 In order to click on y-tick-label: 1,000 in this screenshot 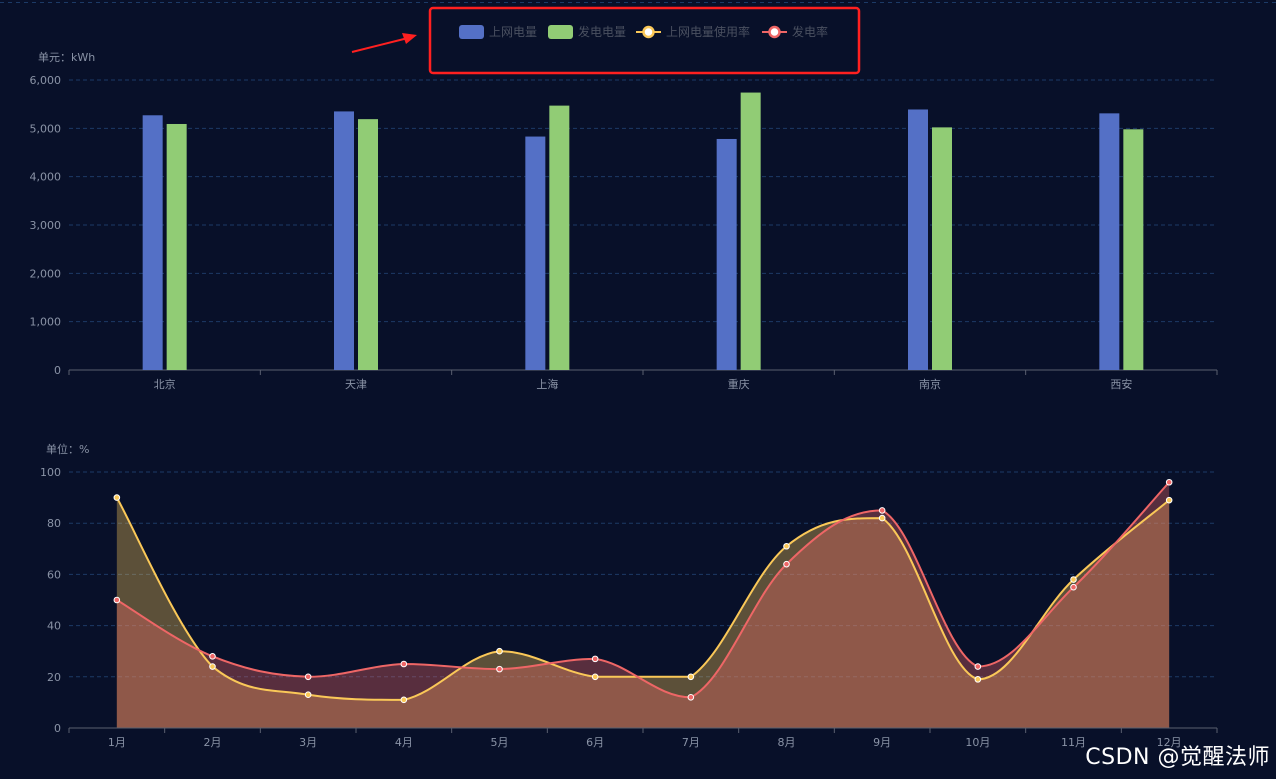, I will do `click(46, 322)`.